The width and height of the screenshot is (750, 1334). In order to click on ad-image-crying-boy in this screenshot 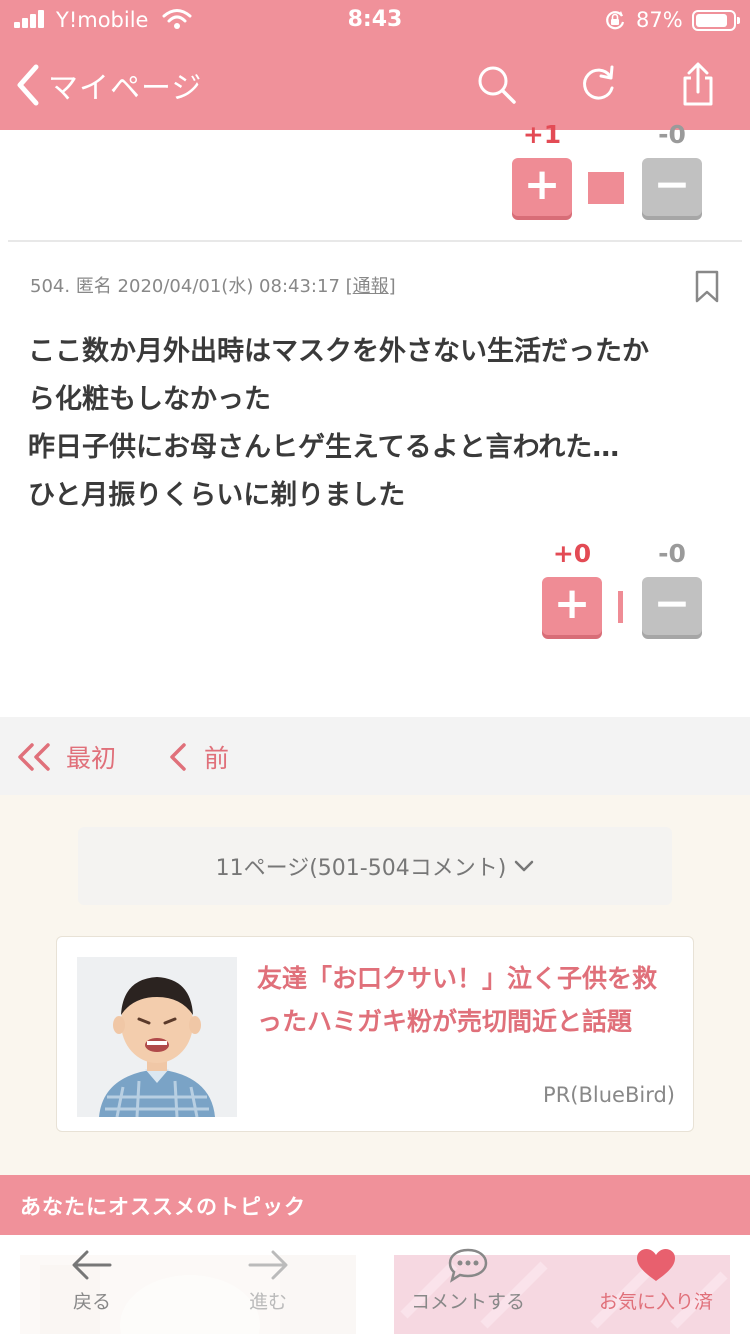, I will do `click(157, 1037)`.